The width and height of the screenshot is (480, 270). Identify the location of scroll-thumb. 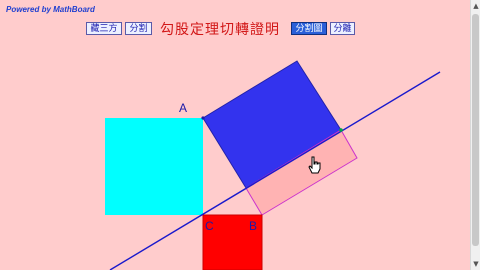
(475, 130).